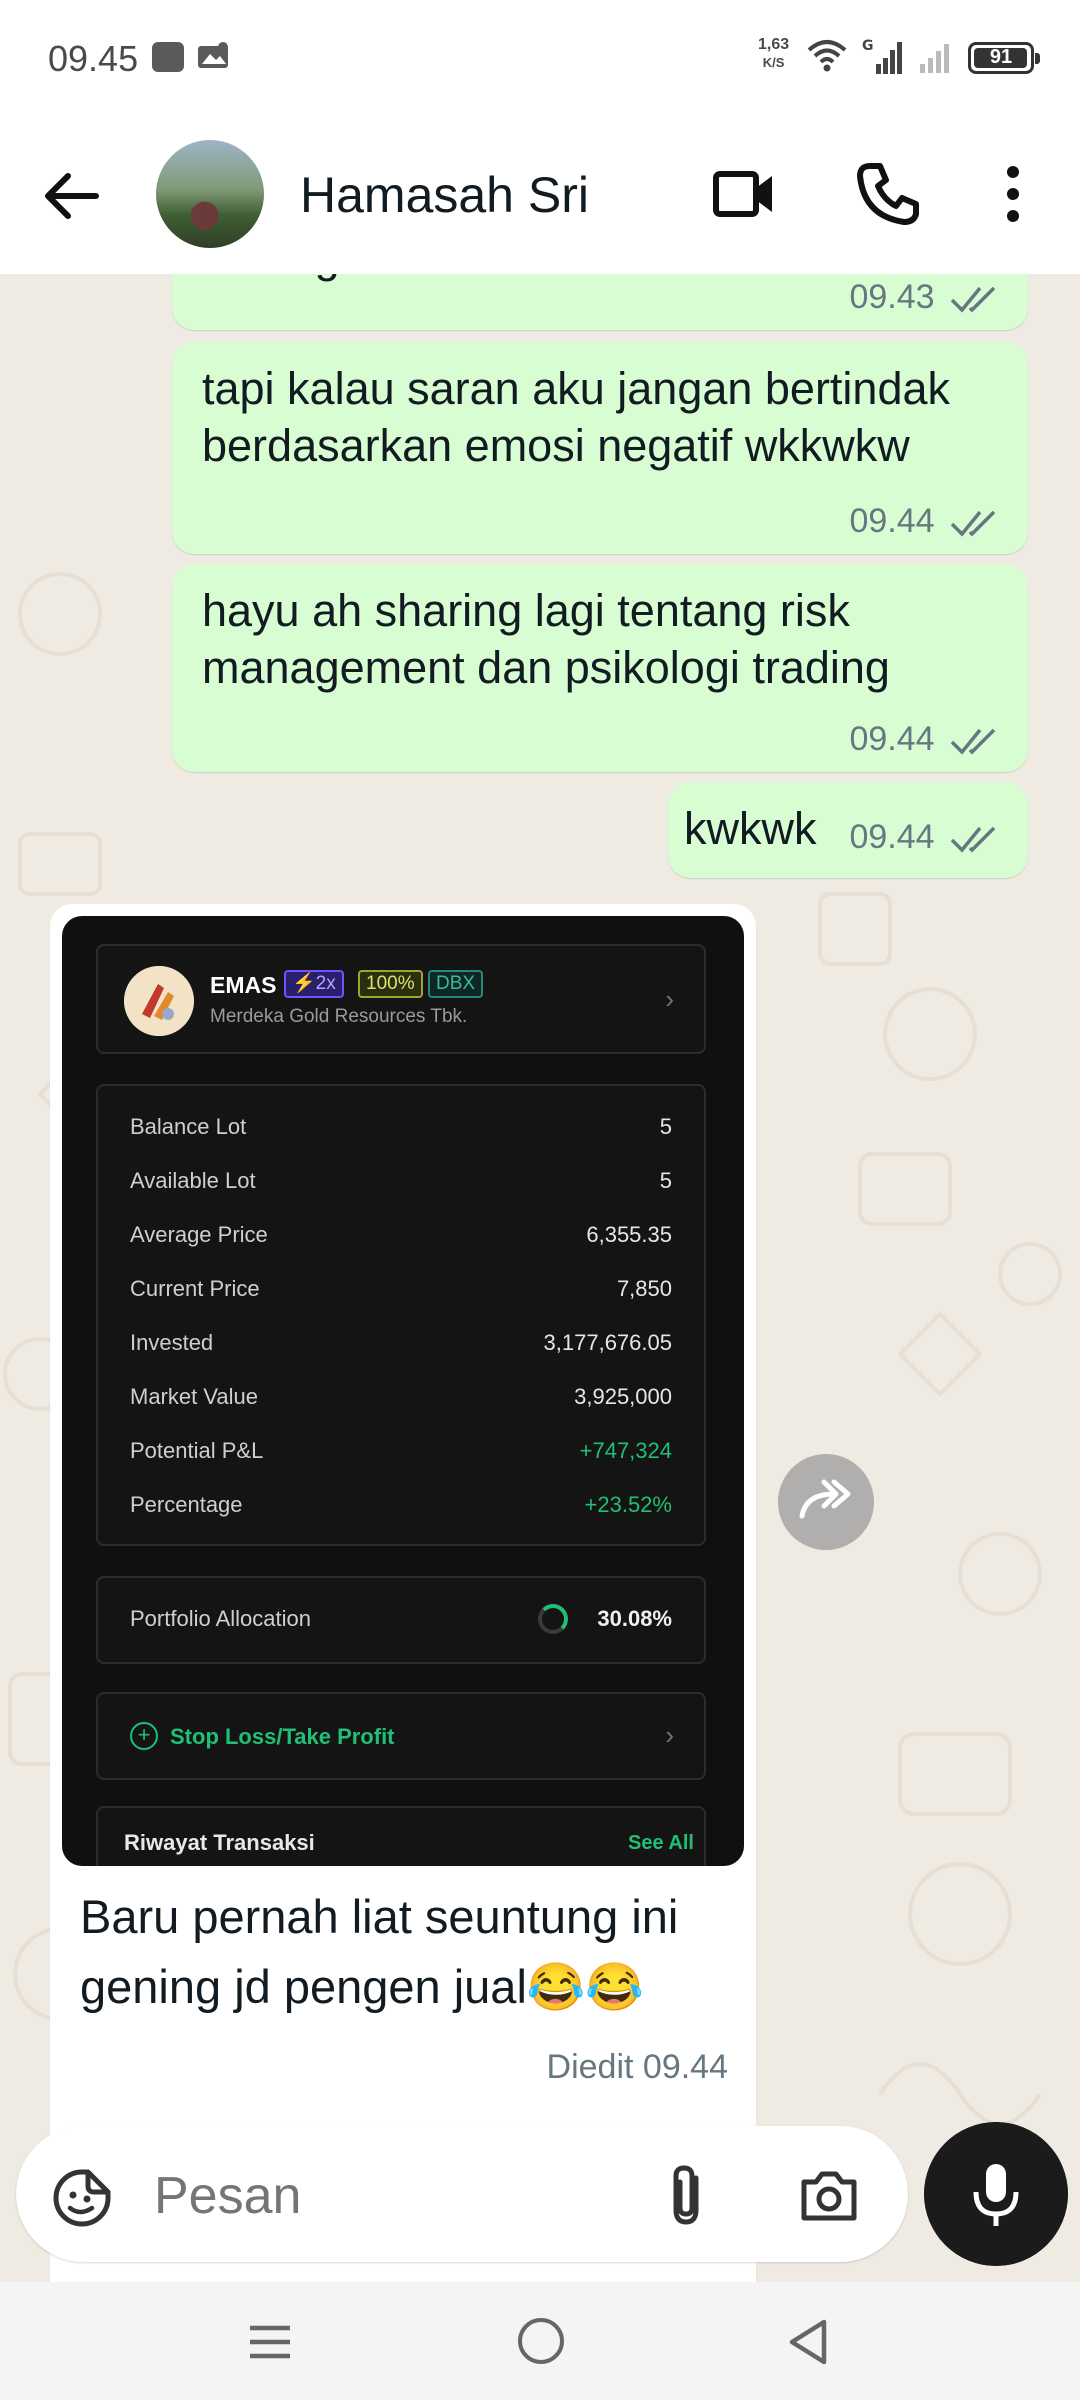  What do you see at coordinates (339, 1016) in the screenshot?
I see `company-name: Merdeka Gold Resources Tbk.` at bounding box center [339, 1016].